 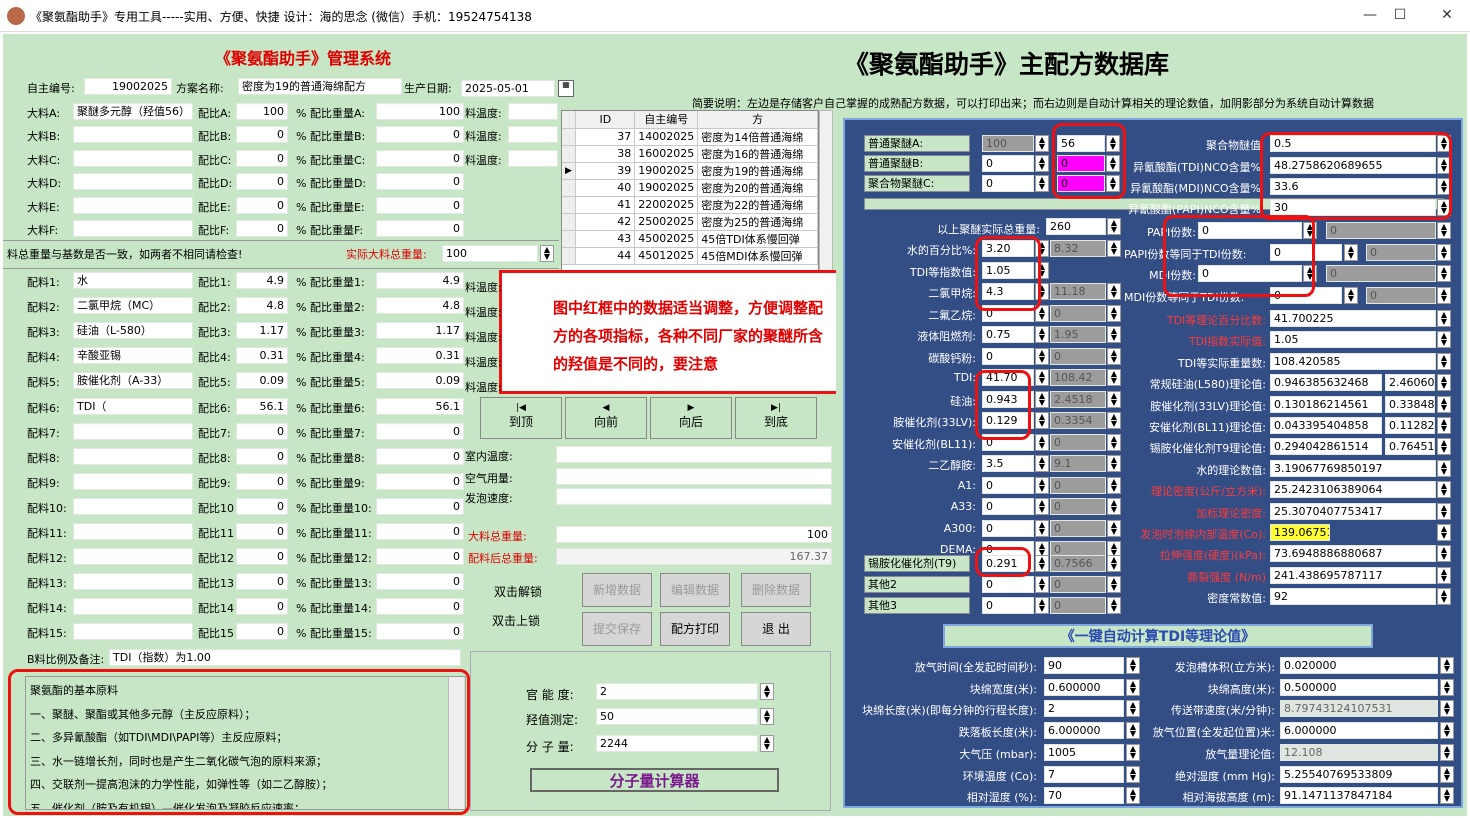 I want to click on functionality-spinner: ▲ ▼, so click(x=767, y=691).